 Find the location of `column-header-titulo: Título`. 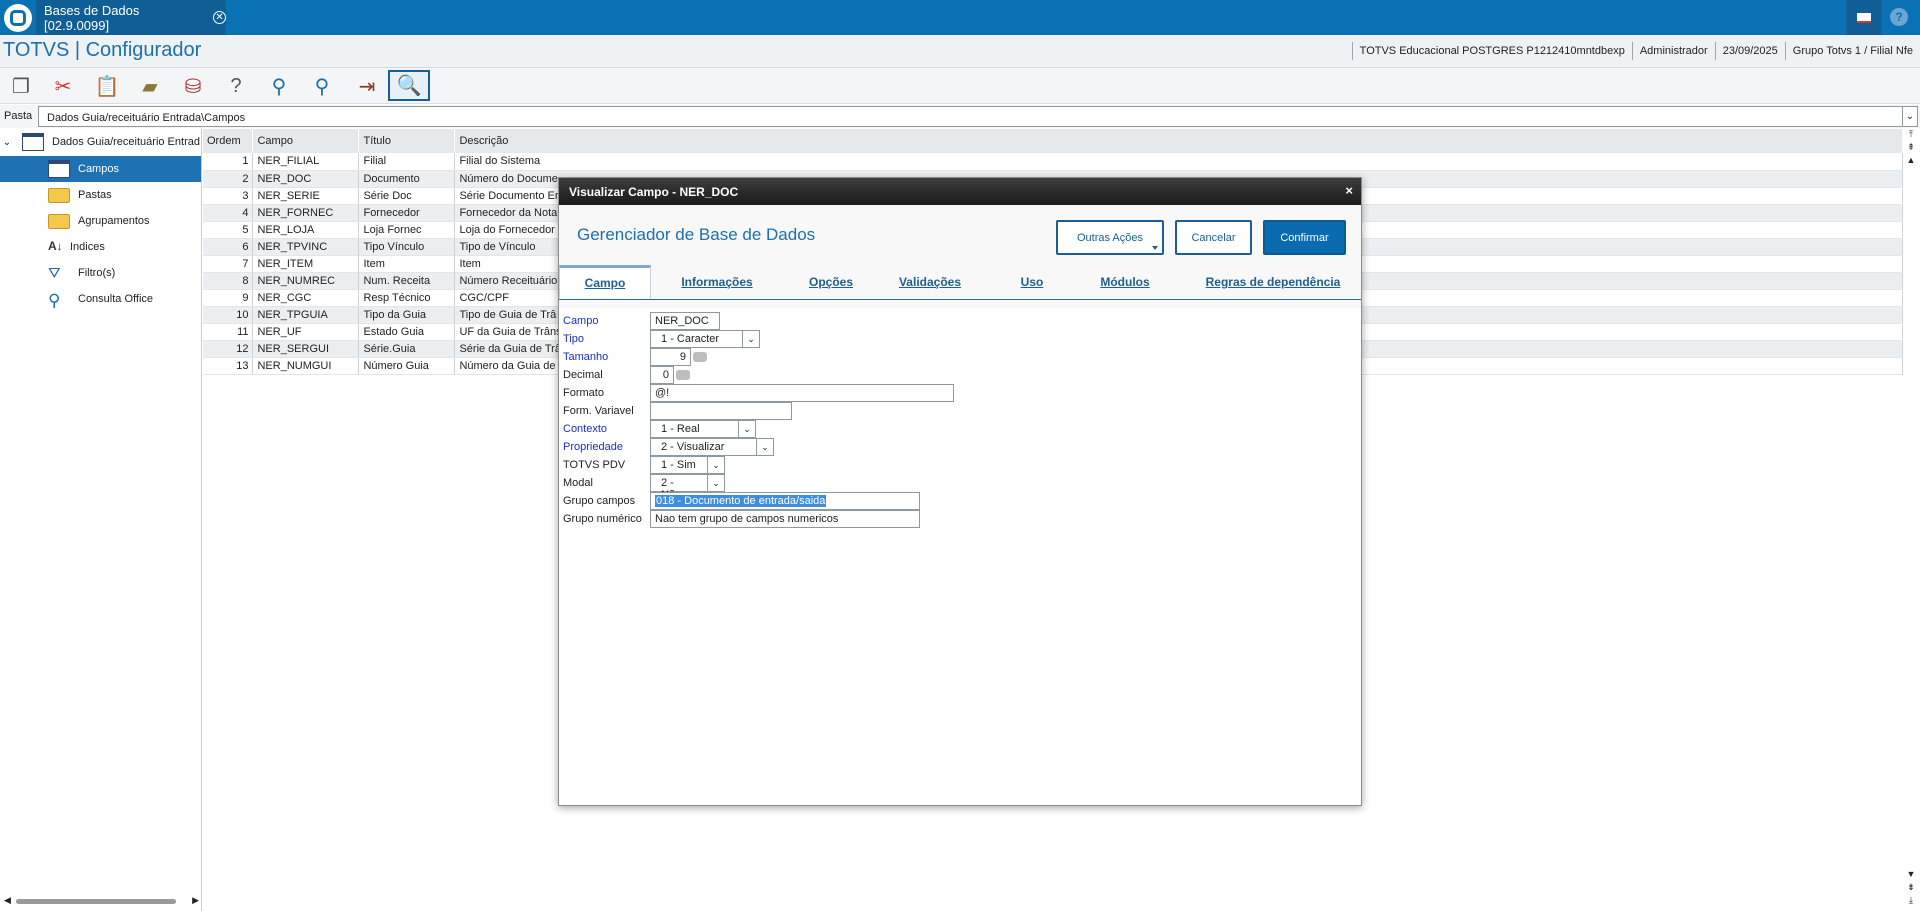

column-header-titulo: Título is located at coordinates (407, 141).